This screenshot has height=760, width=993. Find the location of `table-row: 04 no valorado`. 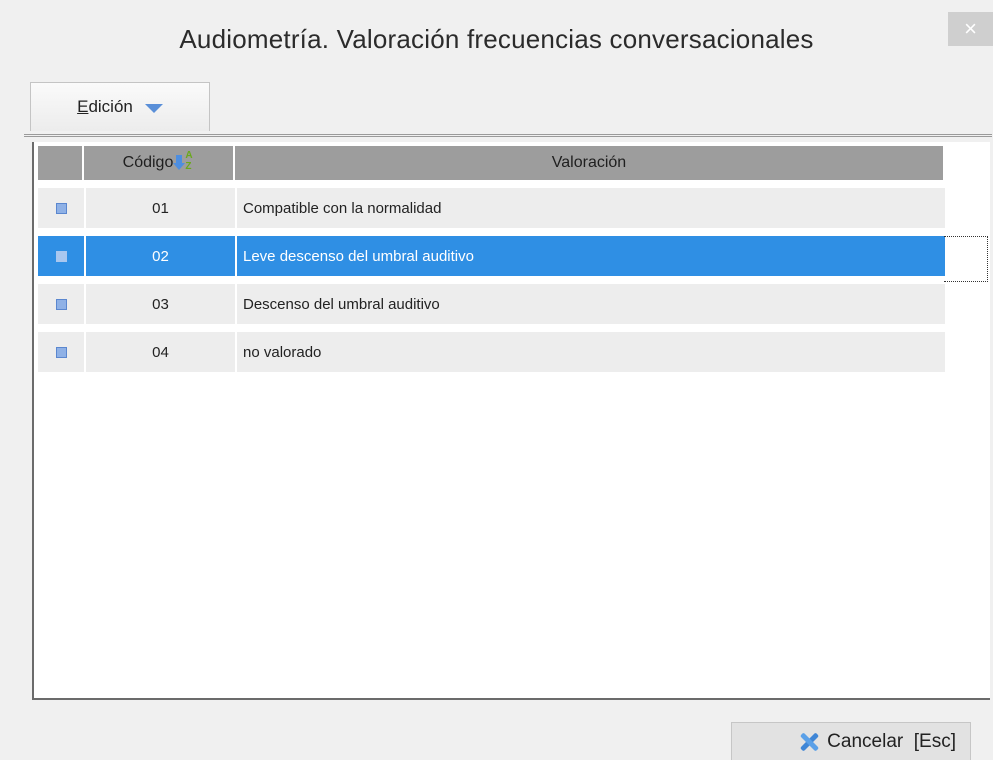

table-row: 04 no valorado is located at coordinates (491, 352).